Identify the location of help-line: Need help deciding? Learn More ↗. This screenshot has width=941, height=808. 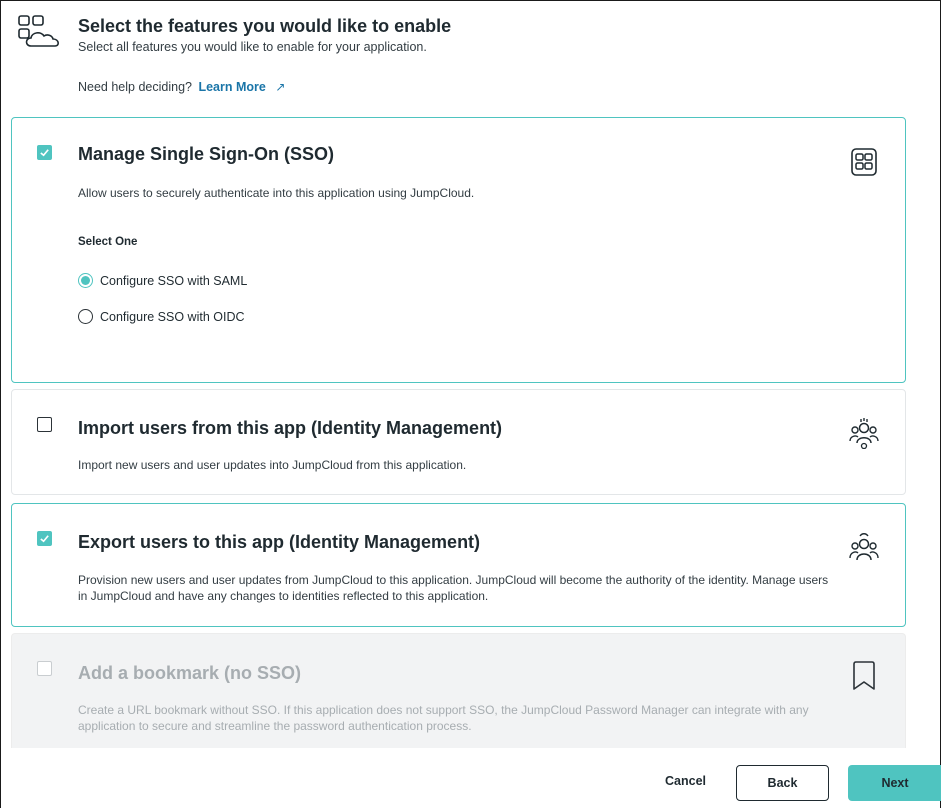
(181, 87).